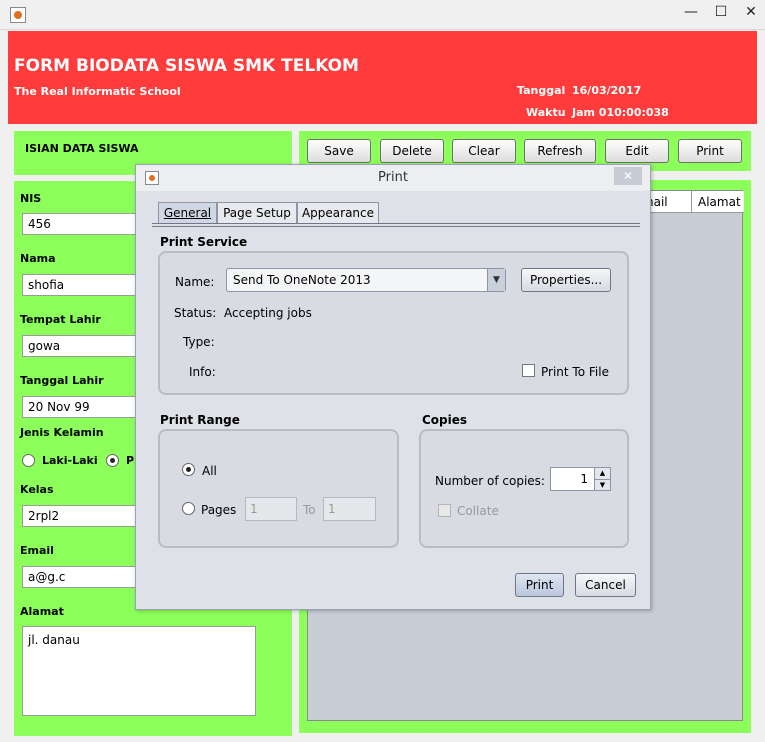 This screenshot has width=765, height=742. What do you see at coordinates (309, 510) in the screenshot?
I see `to-label: To` at bounding box center [309, 510].